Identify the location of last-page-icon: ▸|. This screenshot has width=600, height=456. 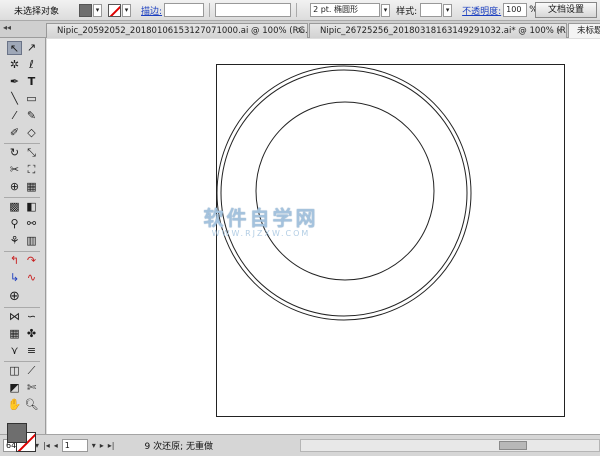
(111, 445).